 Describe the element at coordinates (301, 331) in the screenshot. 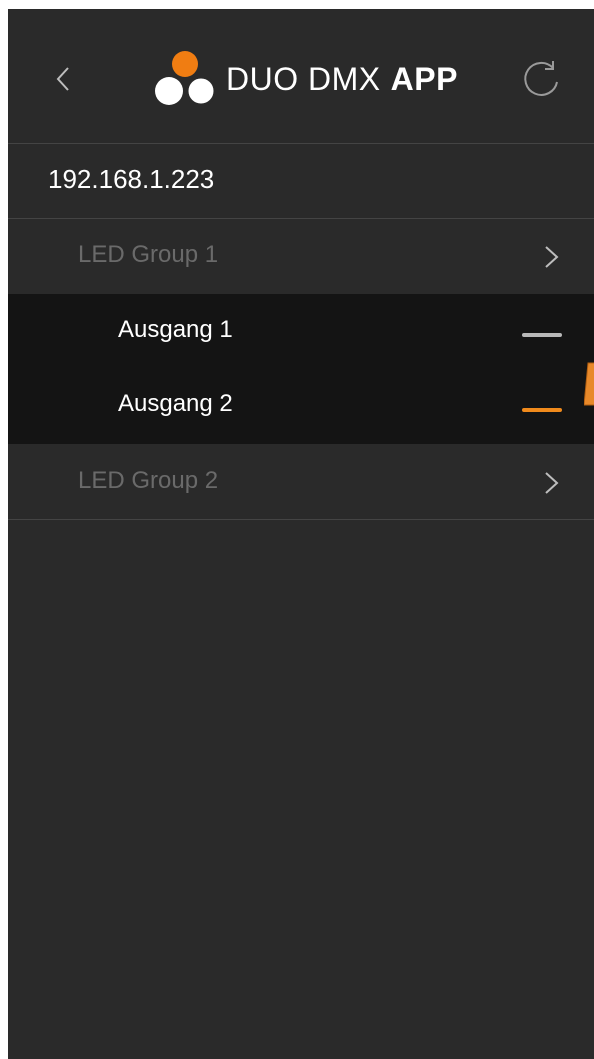

I see `output-row-ausgang-1: Ausgang 1` at that location.